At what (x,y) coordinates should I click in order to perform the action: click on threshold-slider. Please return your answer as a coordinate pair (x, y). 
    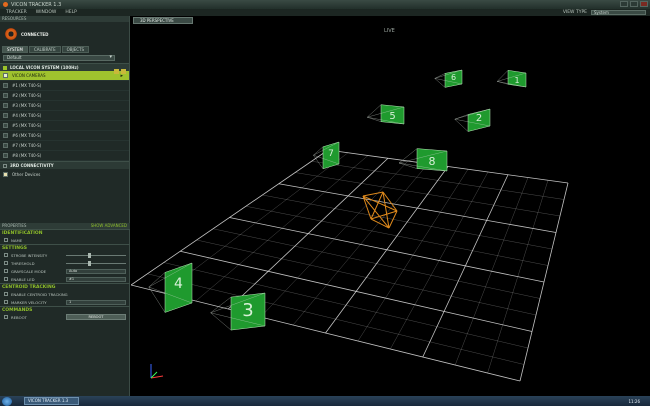
    Looking at the image, I should click on (96, 263).